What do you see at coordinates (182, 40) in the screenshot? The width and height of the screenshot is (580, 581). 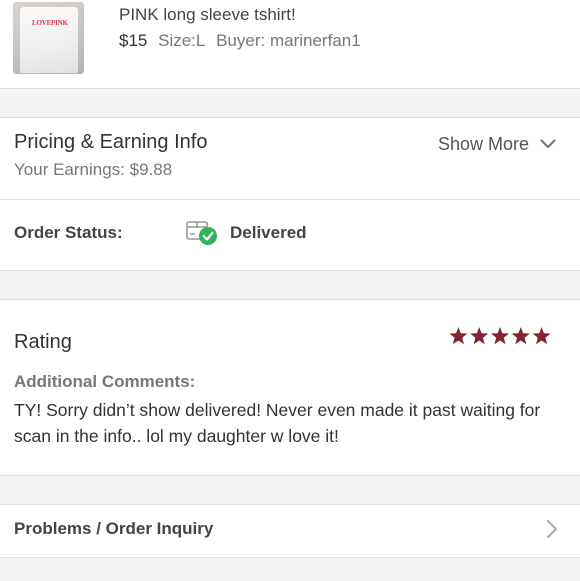 I see `item-size: Size:L` at bounding box center [182, 40].